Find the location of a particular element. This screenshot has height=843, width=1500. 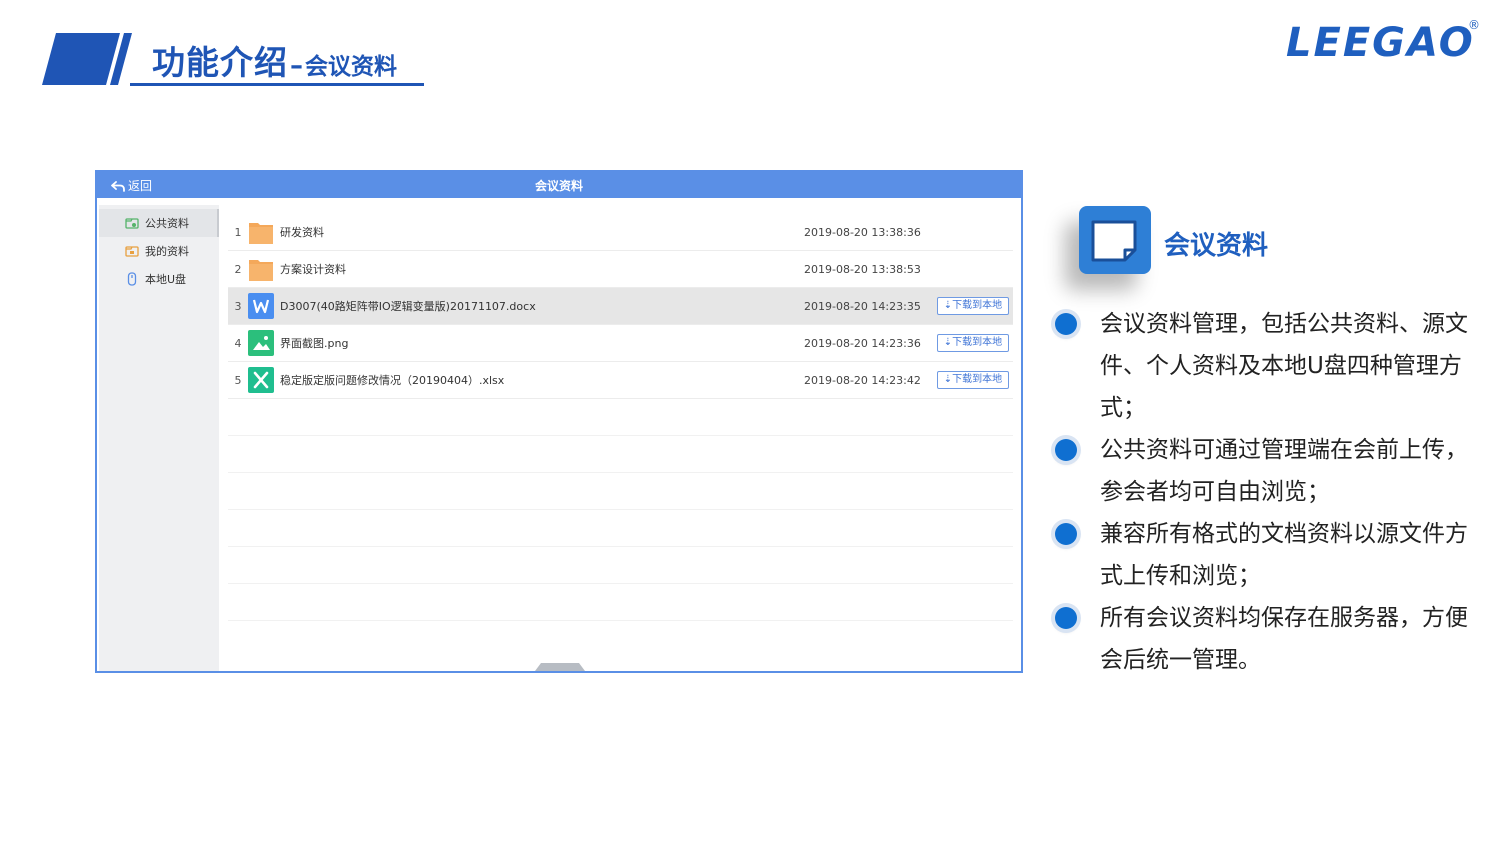

file-date: 2019-08-20 13:38:36 is located at coordinates (862, 232).